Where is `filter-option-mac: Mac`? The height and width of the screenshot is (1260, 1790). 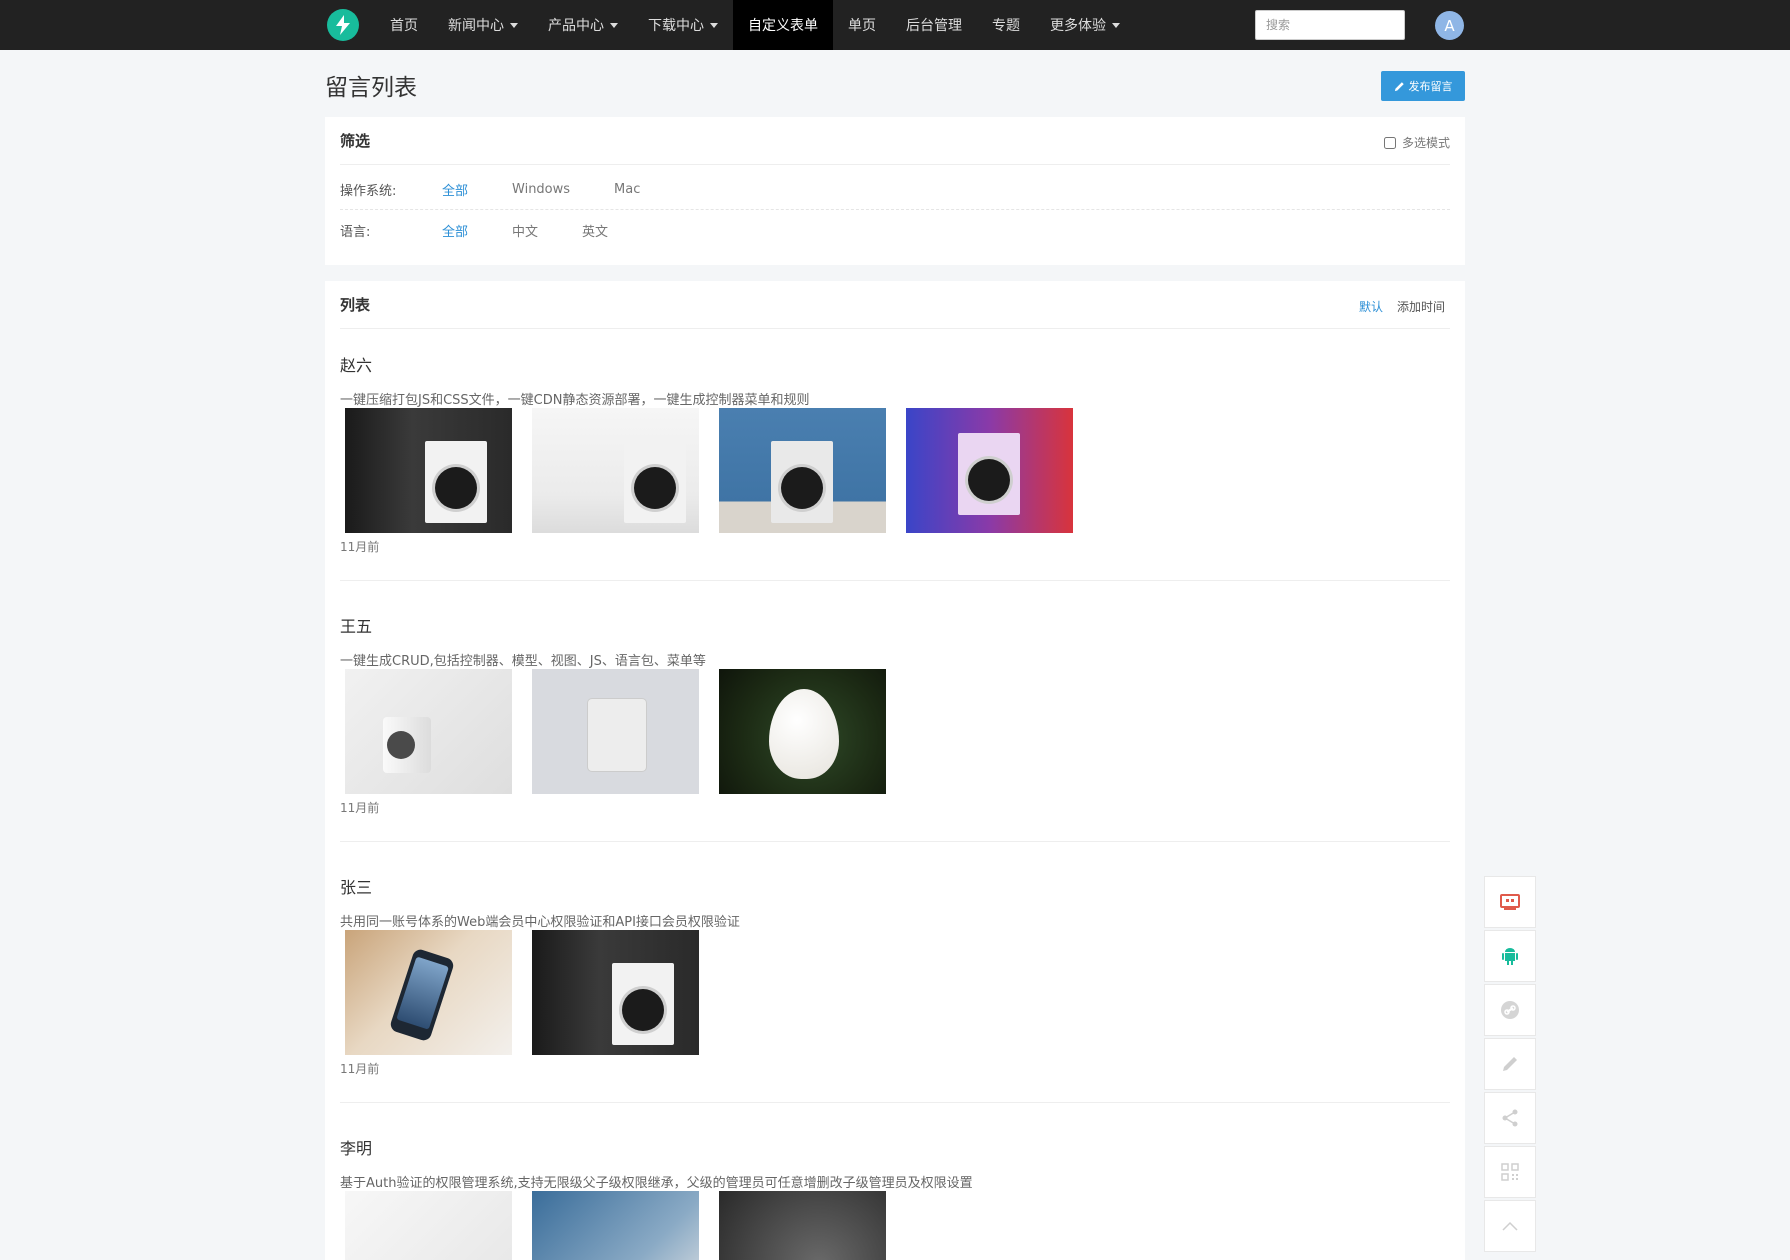
filter-option-mac: Mac is located at coordinates (627, 189).